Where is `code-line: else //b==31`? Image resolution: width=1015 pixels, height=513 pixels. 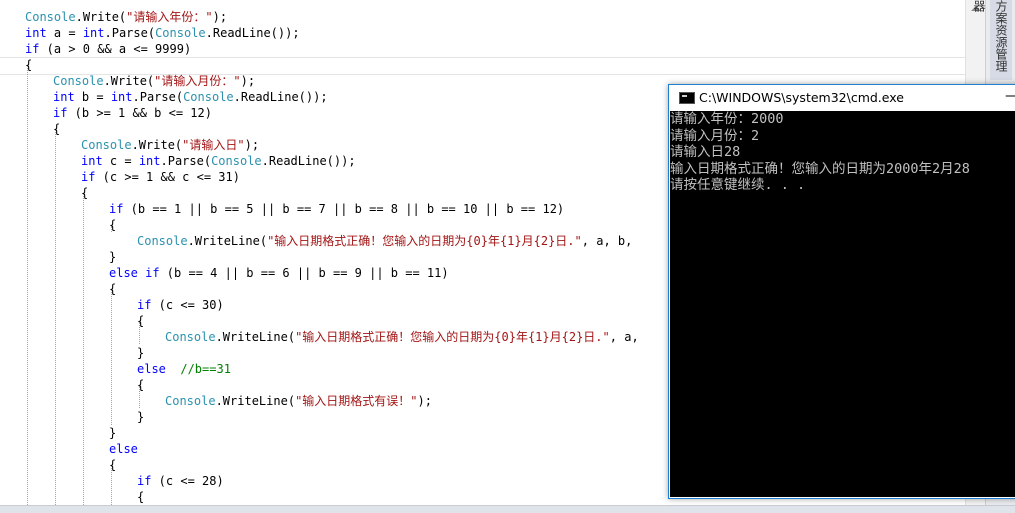
code-line: else //b==31 is located at coordinates (184, 369).